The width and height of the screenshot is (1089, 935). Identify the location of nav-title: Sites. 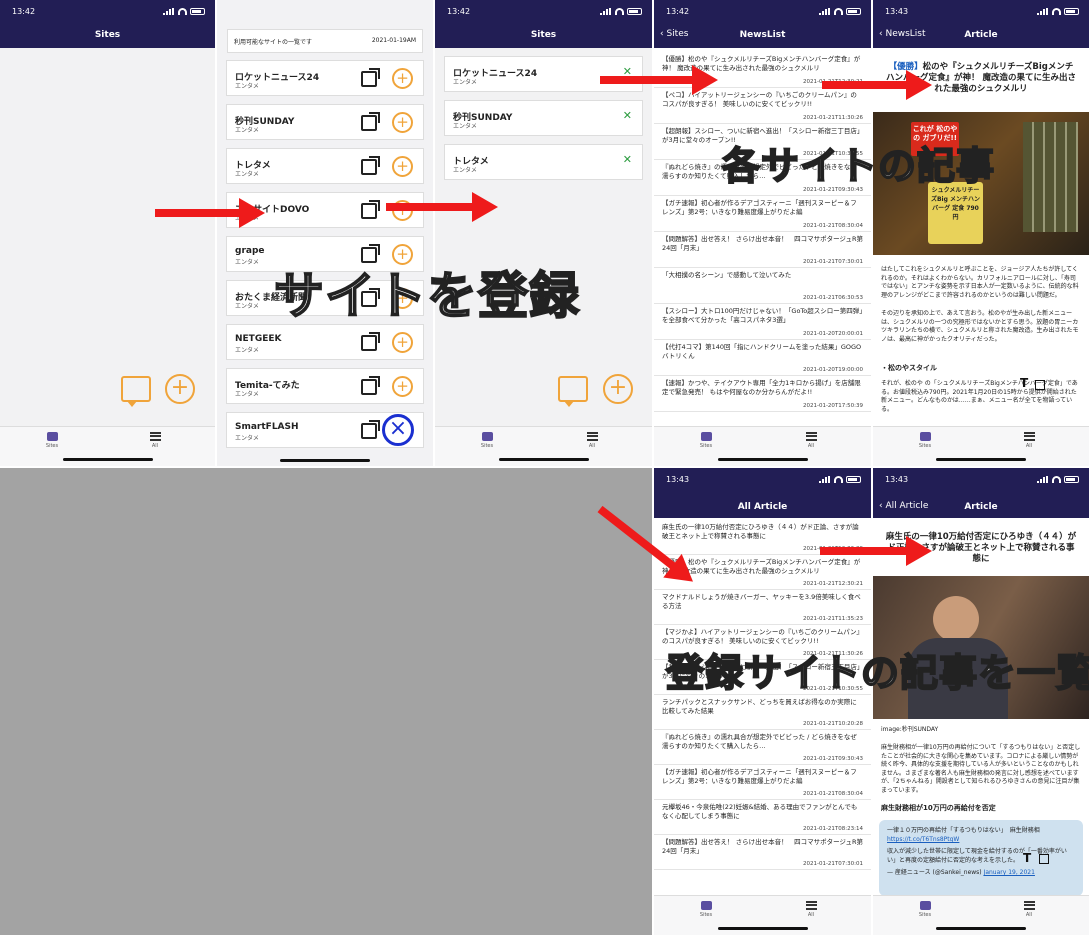
(107, 35).